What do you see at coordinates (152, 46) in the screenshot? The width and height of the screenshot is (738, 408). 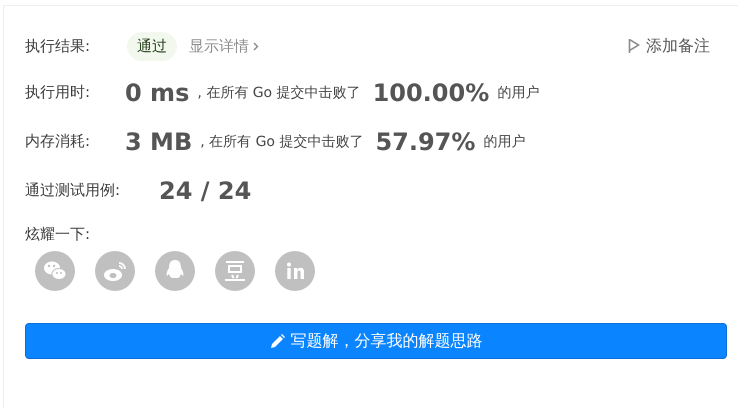 I see `status-badge: 通过` at bounding box center [152, 46].